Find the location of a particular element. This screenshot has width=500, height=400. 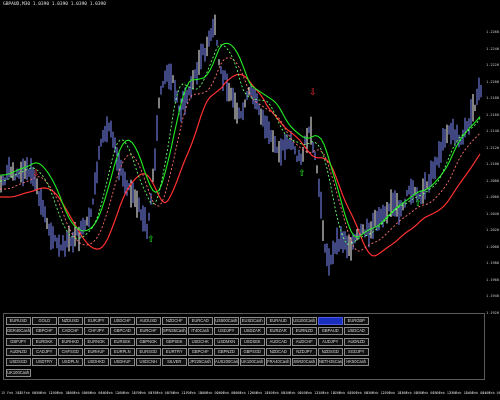

symbol-button-usdpln: USDPLN is located at coordinates (70, 362).